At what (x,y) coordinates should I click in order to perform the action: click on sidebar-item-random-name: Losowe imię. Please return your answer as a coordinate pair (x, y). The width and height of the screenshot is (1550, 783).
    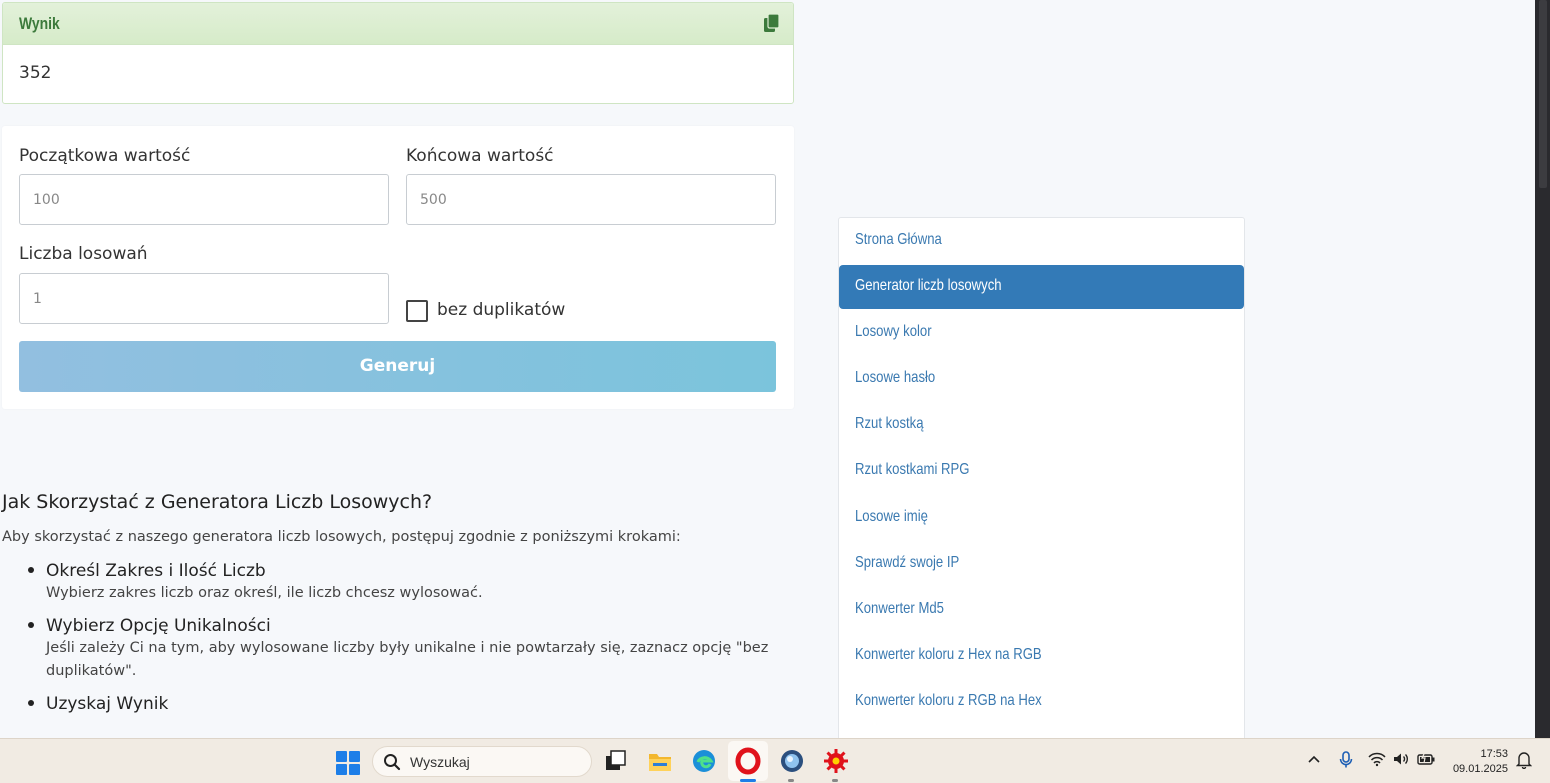
    Looking at the image, I should click on (1041, 518).